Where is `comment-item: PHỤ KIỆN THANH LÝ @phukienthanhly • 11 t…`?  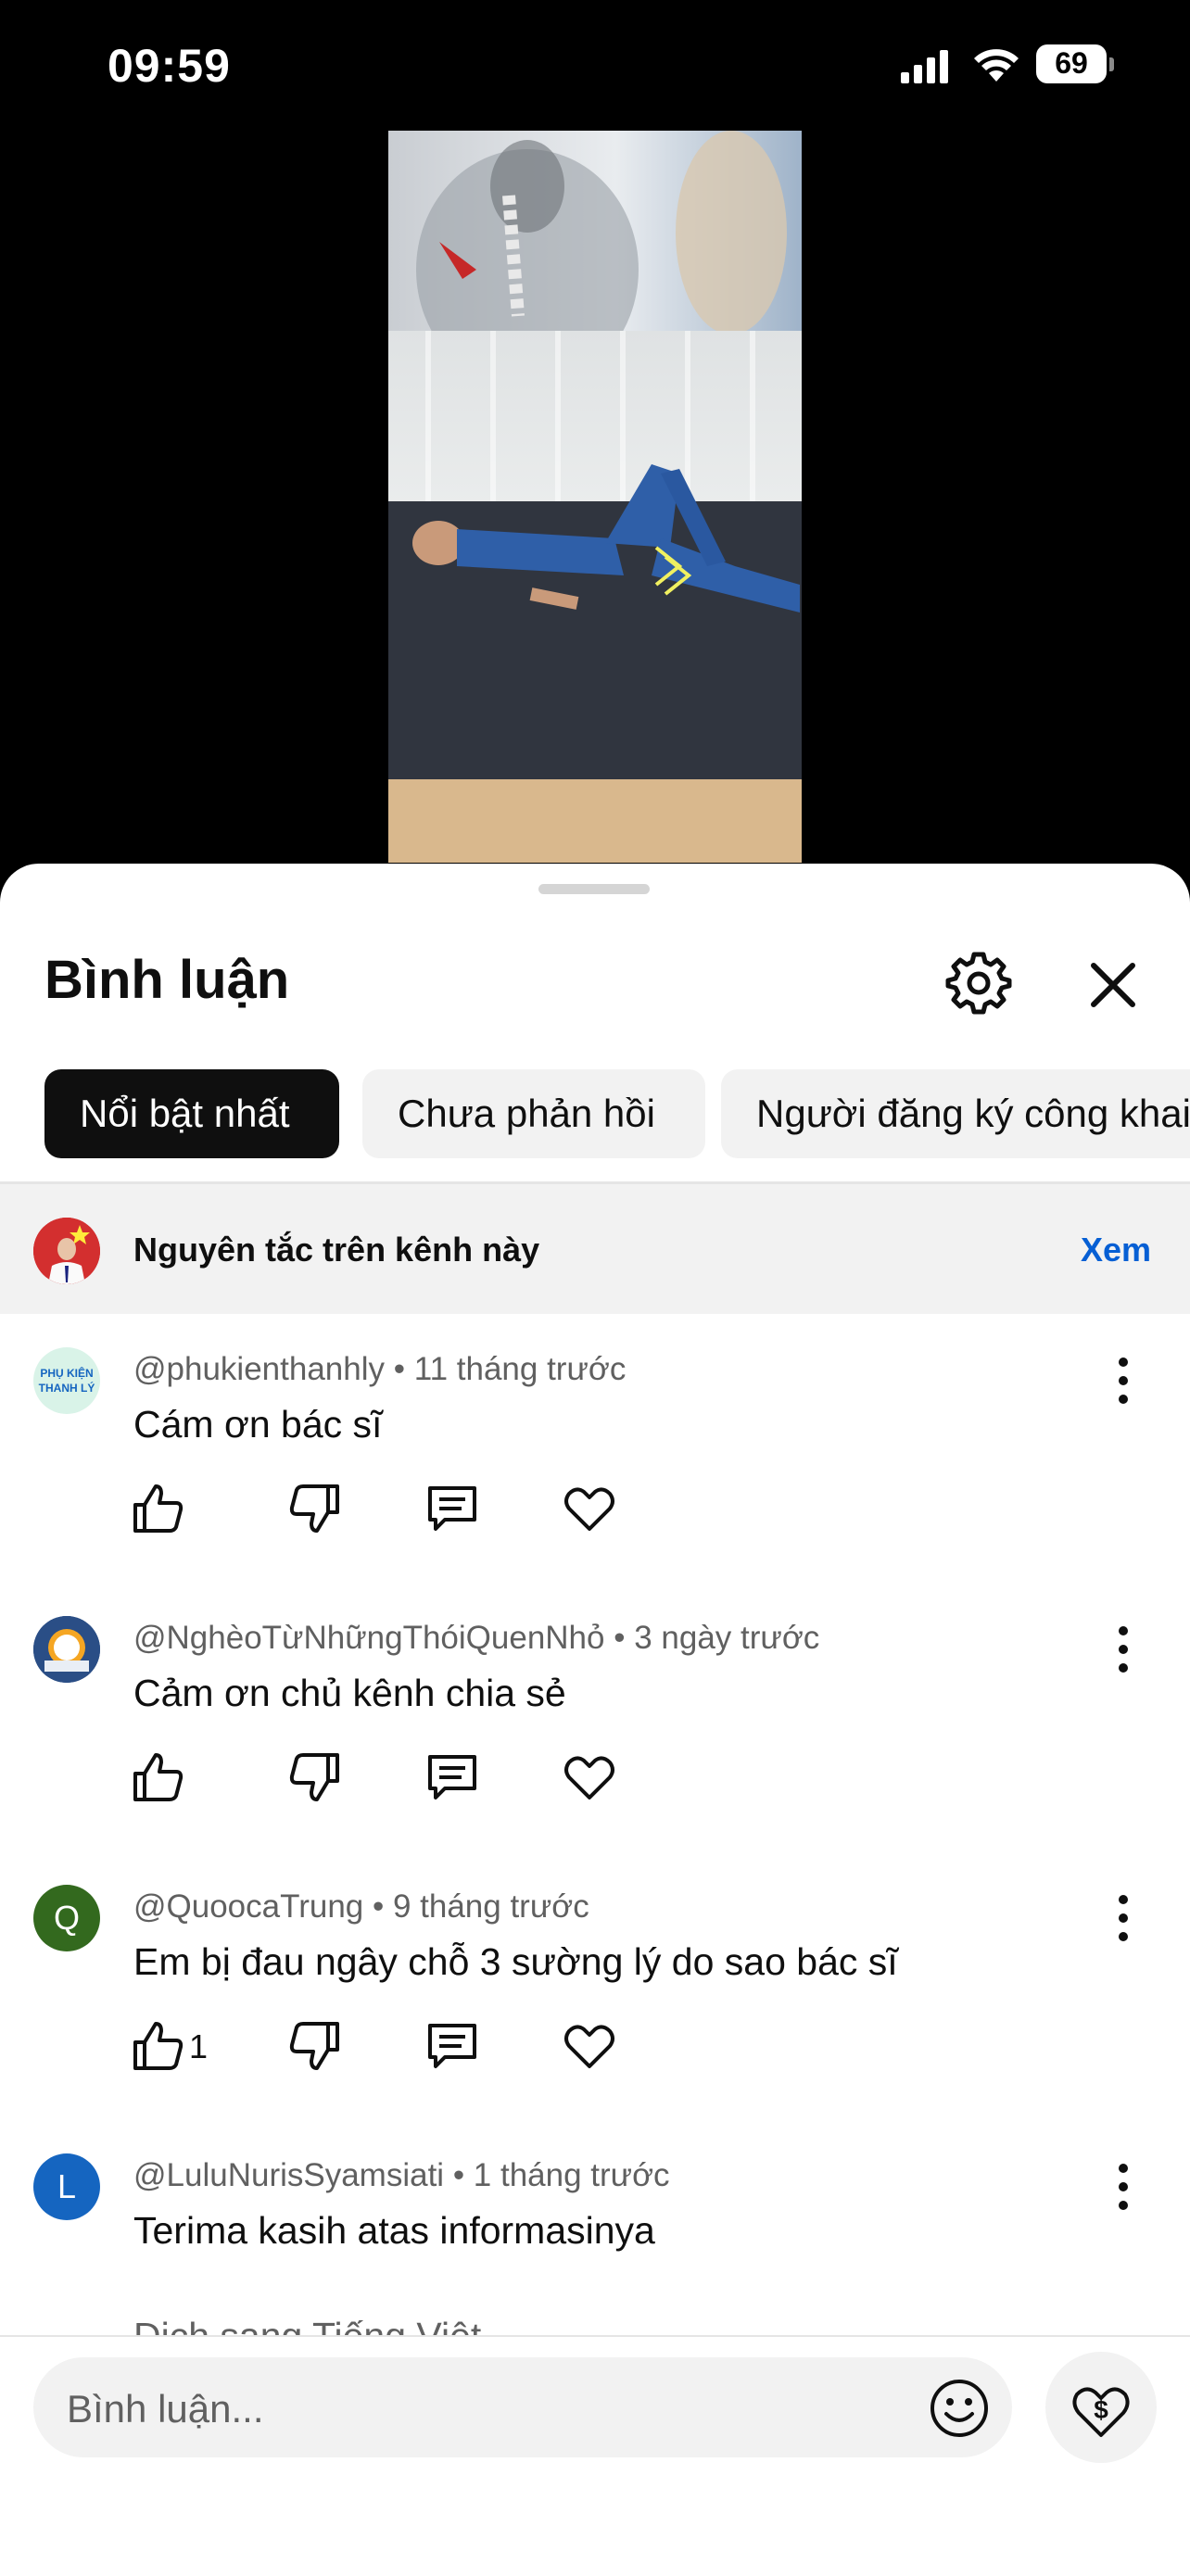
comment-item: PHỤ KIỆN THANH LÝ @phukienthanhly • 11 t… is located at coordinates (595, 1448).